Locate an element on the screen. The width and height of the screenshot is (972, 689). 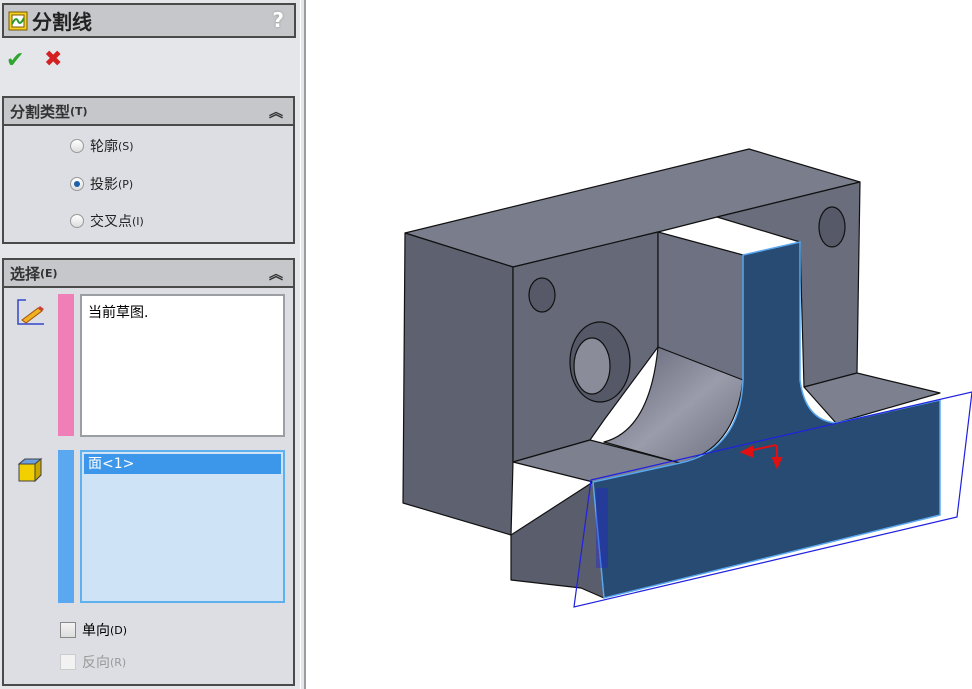
sketch-selection-list: 当前草图. is located at coordinates (182, 365).